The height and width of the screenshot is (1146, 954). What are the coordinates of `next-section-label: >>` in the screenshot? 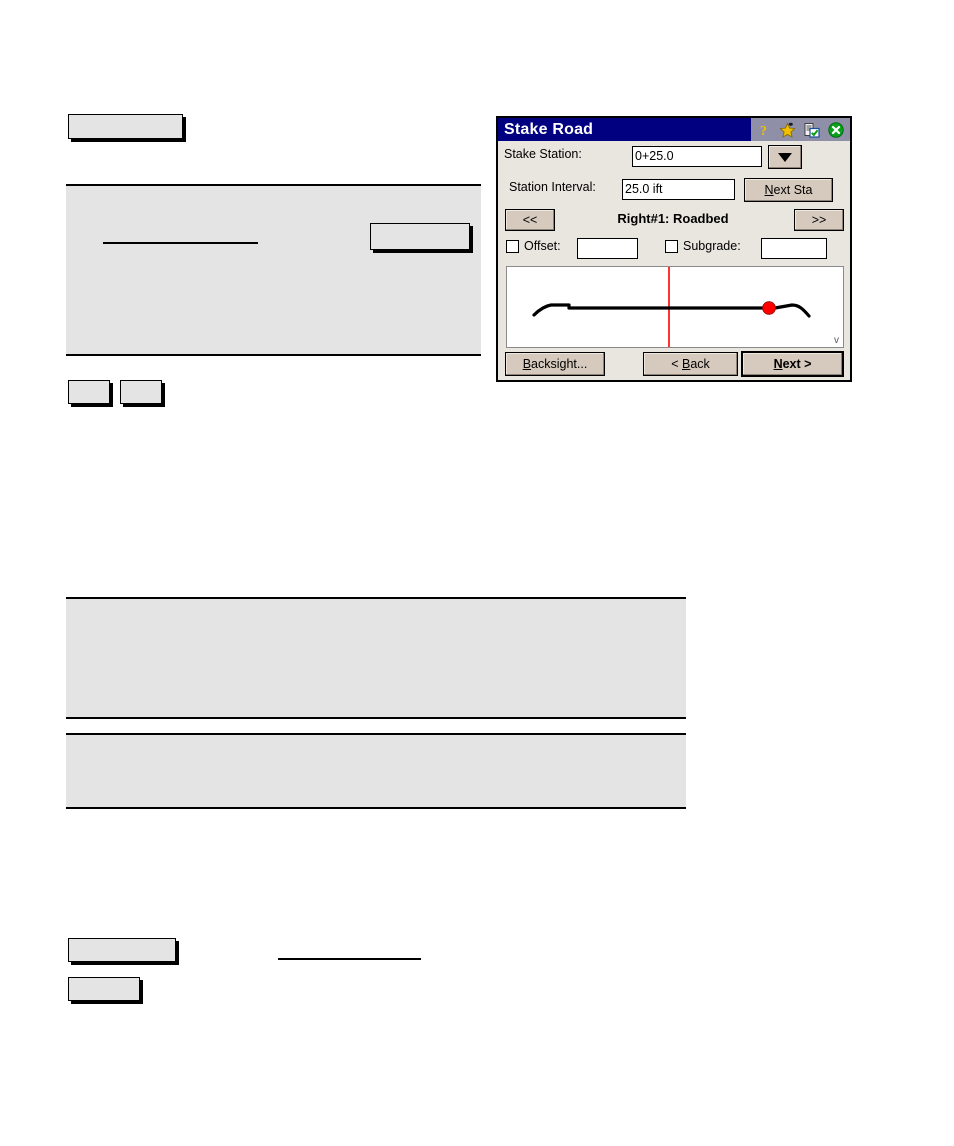 It's located at (819, 220).